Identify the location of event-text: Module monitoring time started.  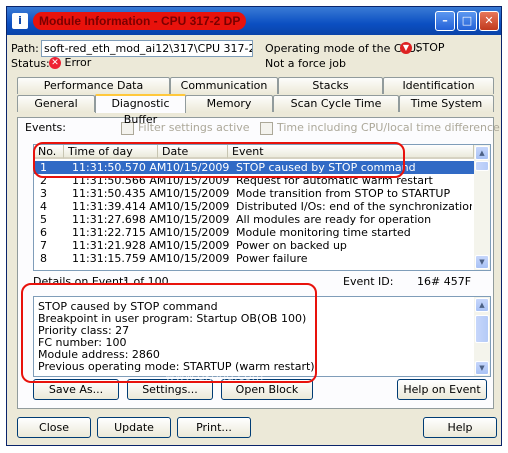
(323, 232).